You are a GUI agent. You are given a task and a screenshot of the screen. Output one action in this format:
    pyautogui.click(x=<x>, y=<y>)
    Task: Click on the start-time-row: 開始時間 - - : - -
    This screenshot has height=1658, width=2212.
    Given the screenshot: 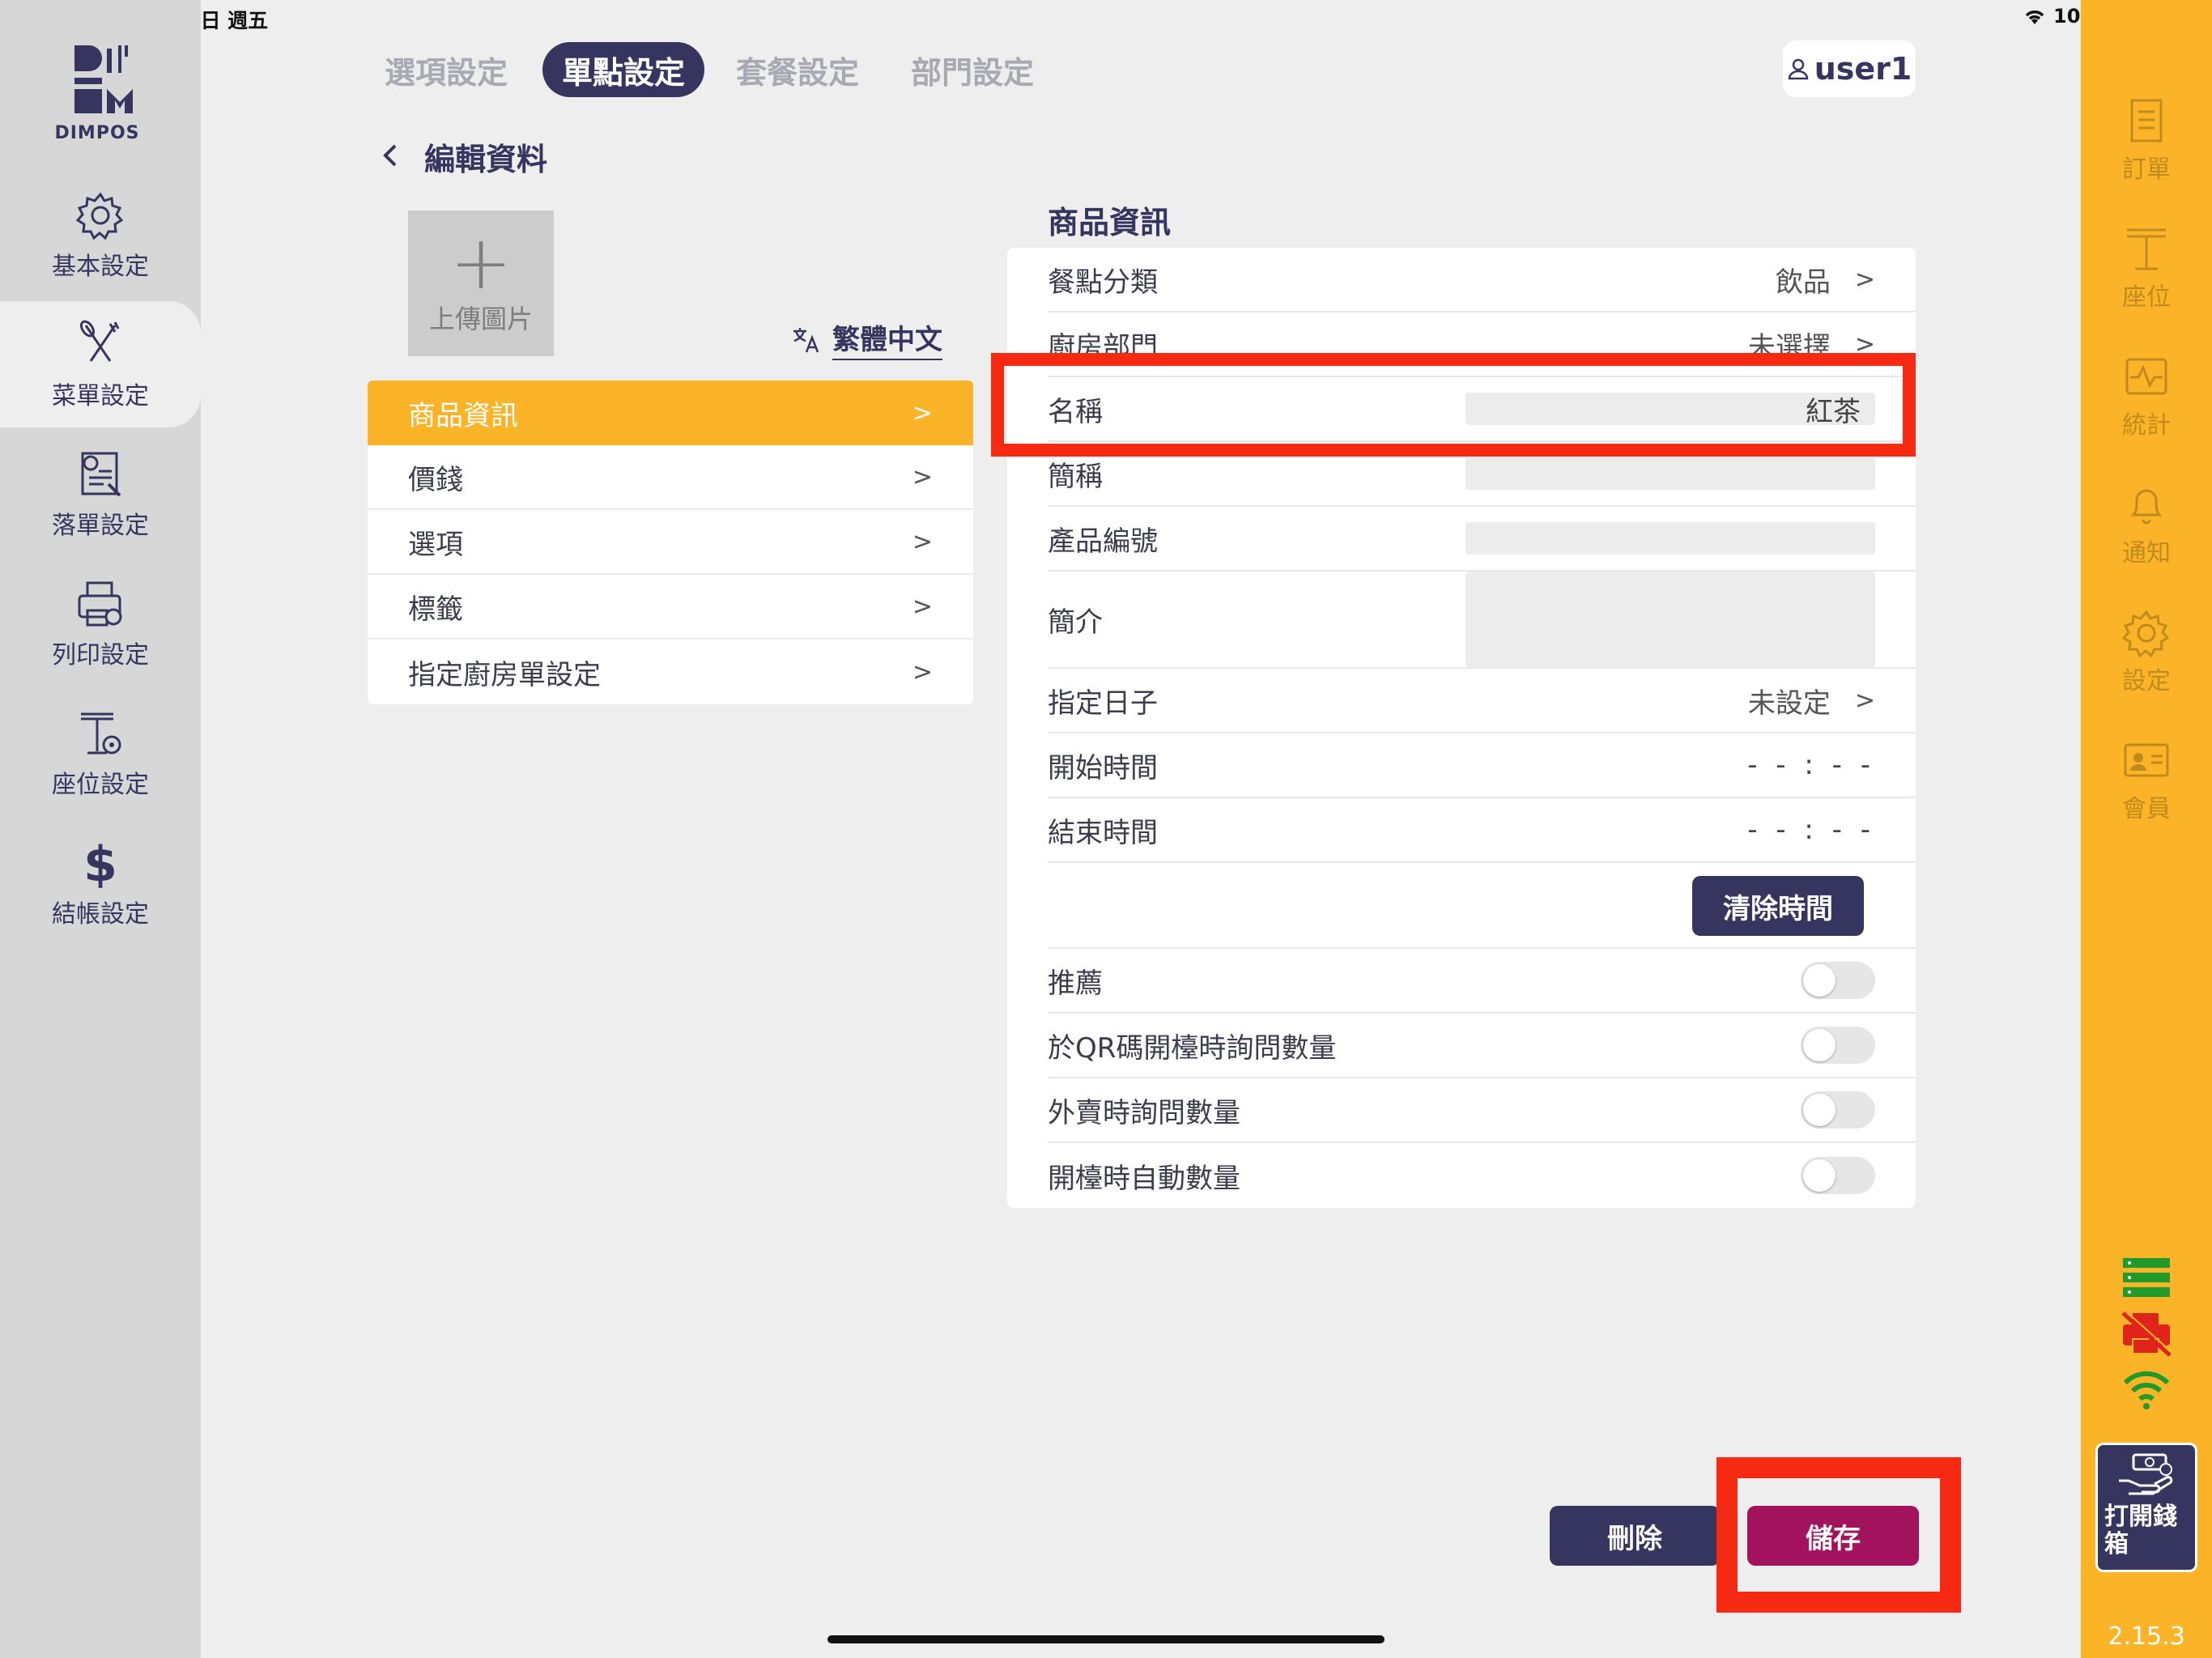 What is the action you would take?
    pyautogui.click(x=1482, y=765)
    